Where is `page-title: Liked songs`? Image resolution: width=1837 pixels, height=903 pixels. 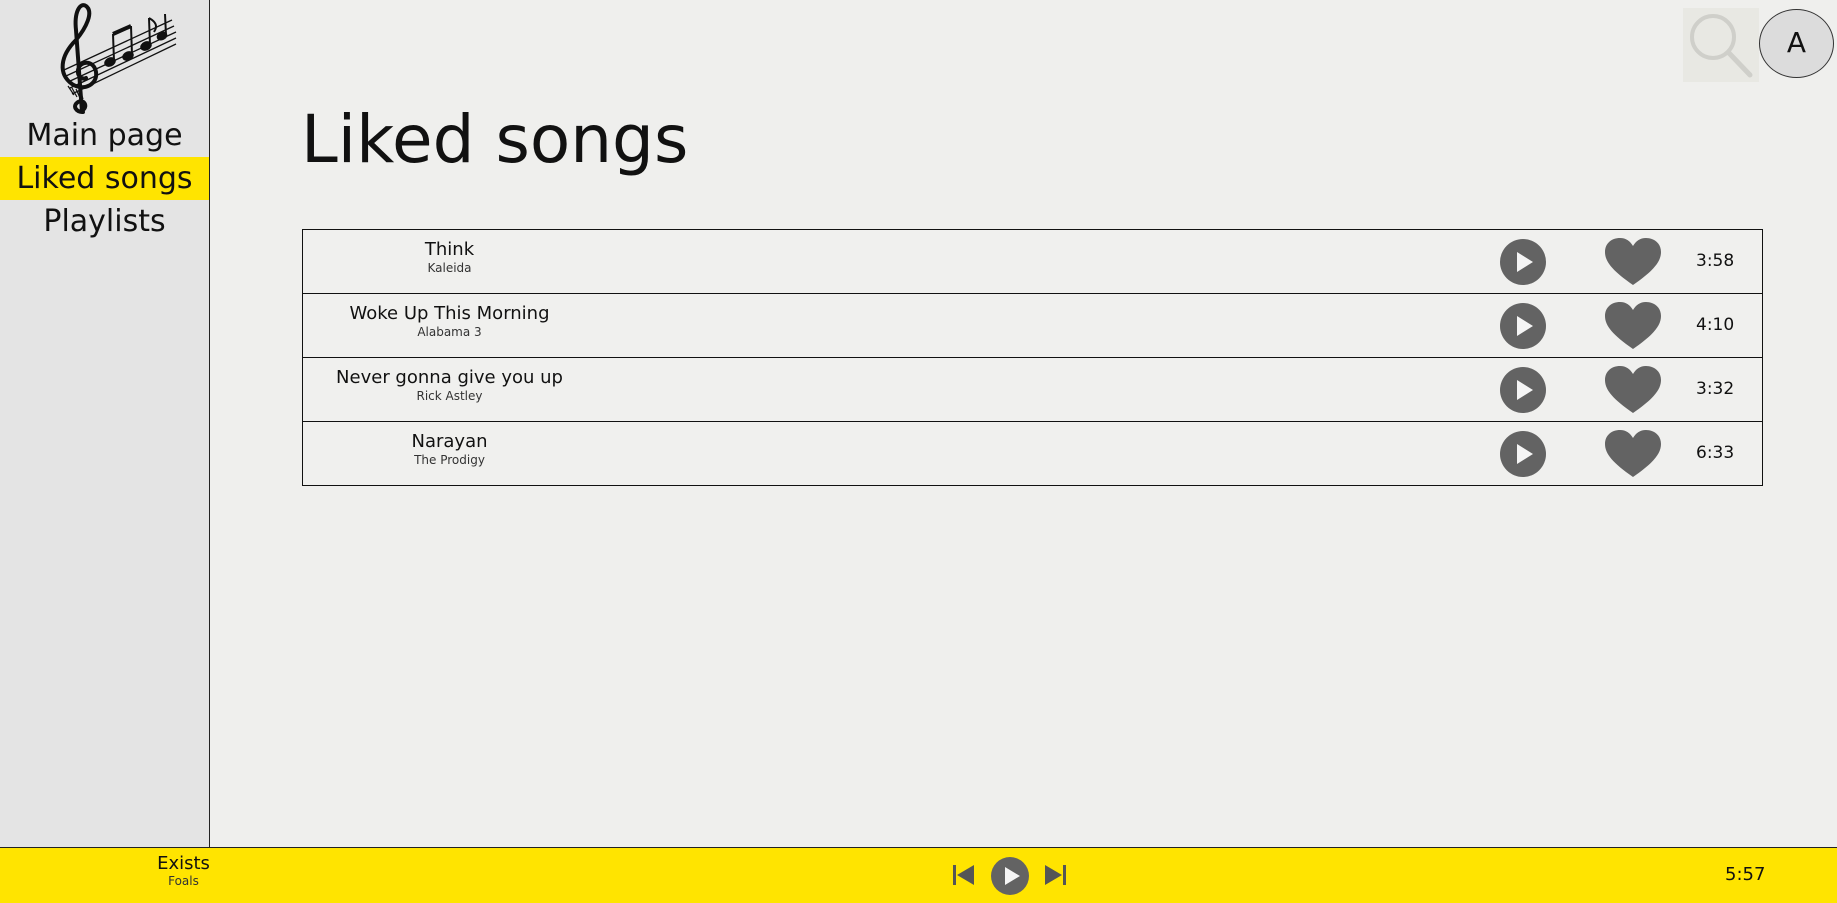
page-title: Liked songs is located at coordinates (495, 139).